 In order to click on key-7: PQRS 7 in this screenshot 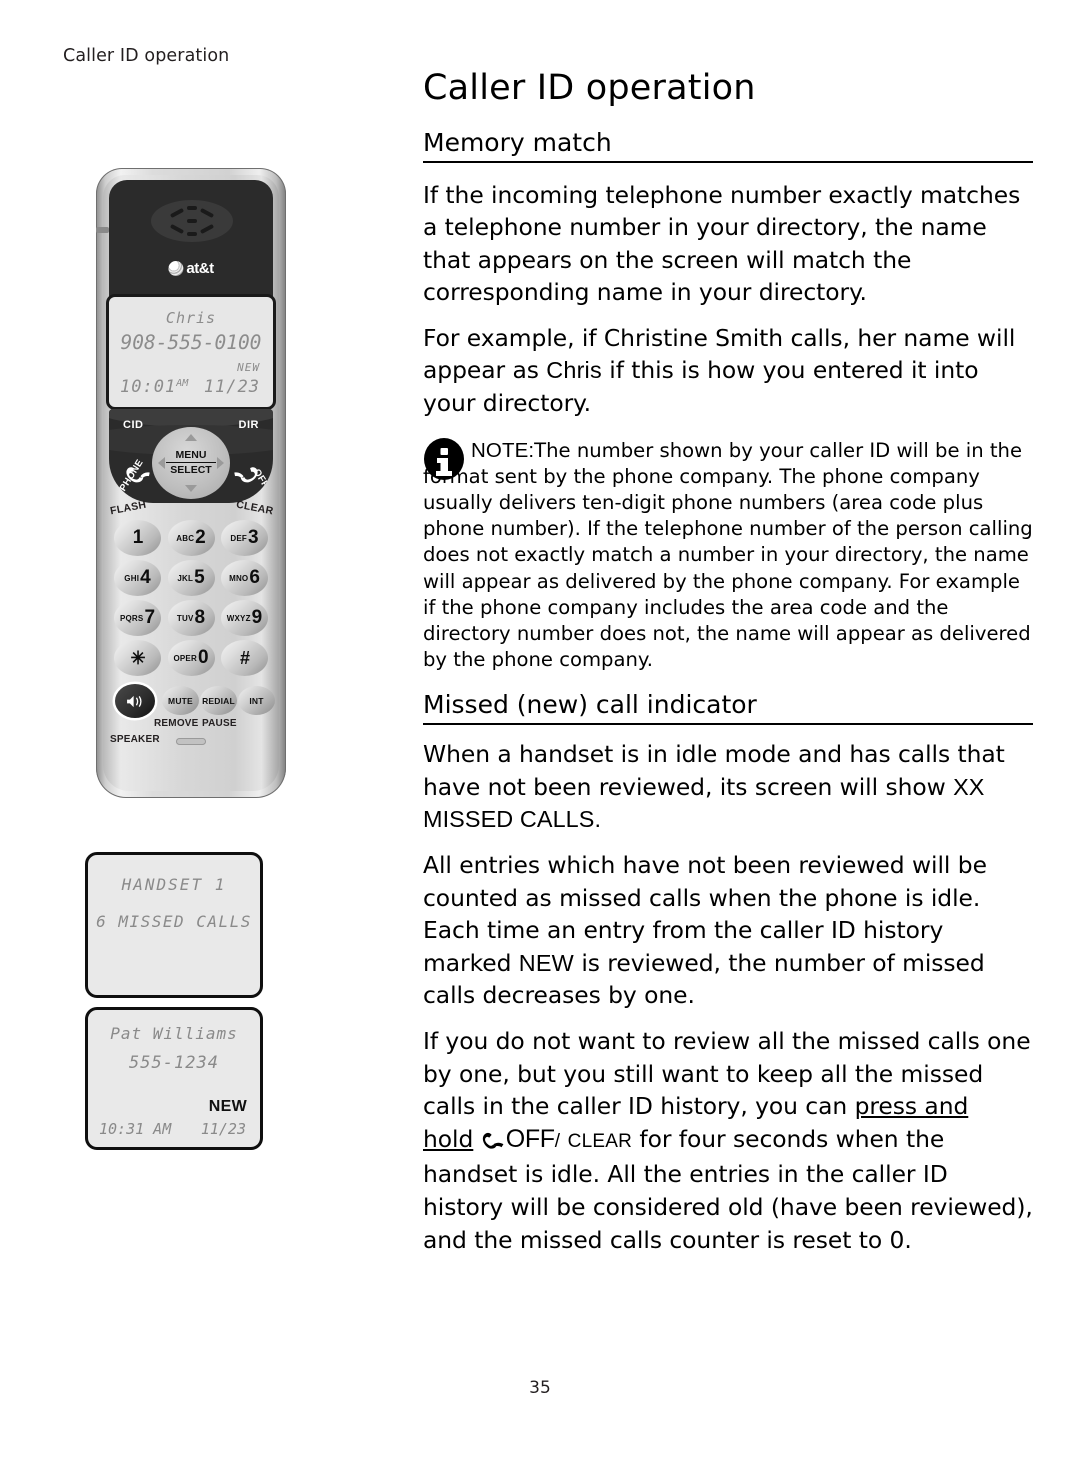, I will do `click(137, 618)`.